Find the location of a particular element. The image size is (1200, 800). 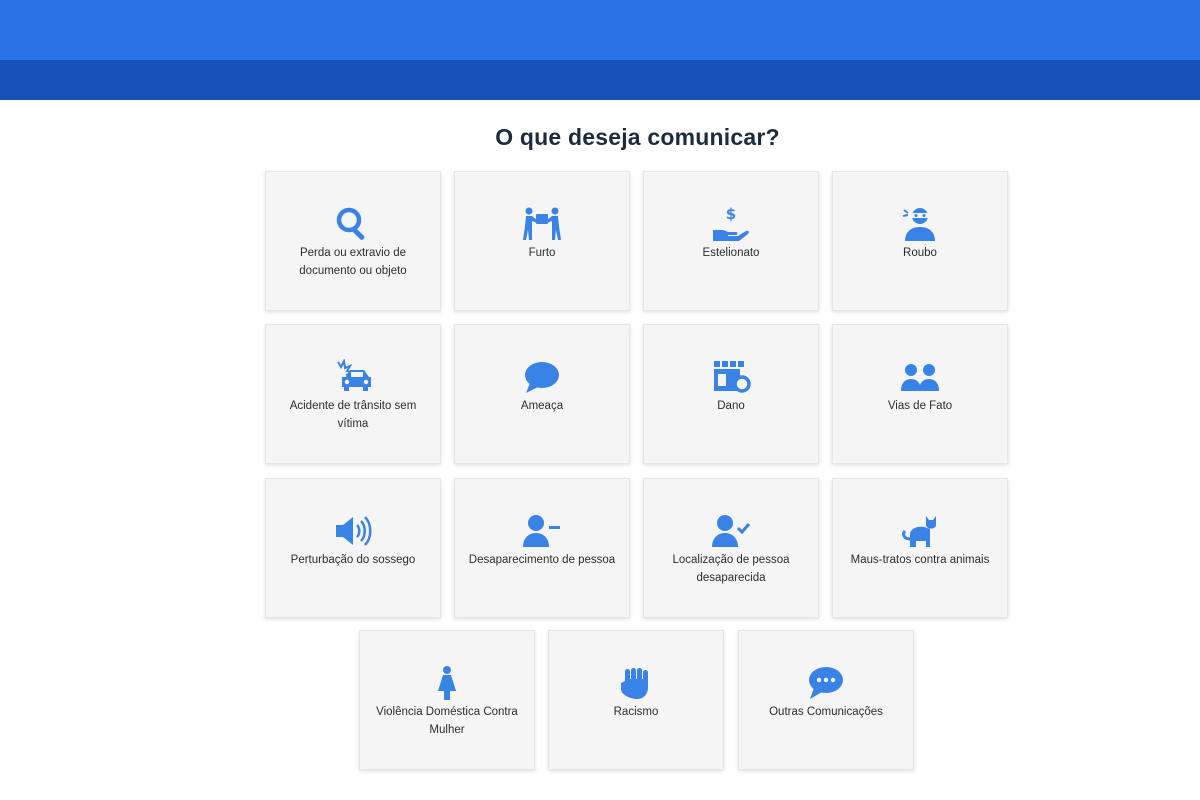

option-perturbacao-sossego: Perturbação do sossego is located at coordinates (353, 548).